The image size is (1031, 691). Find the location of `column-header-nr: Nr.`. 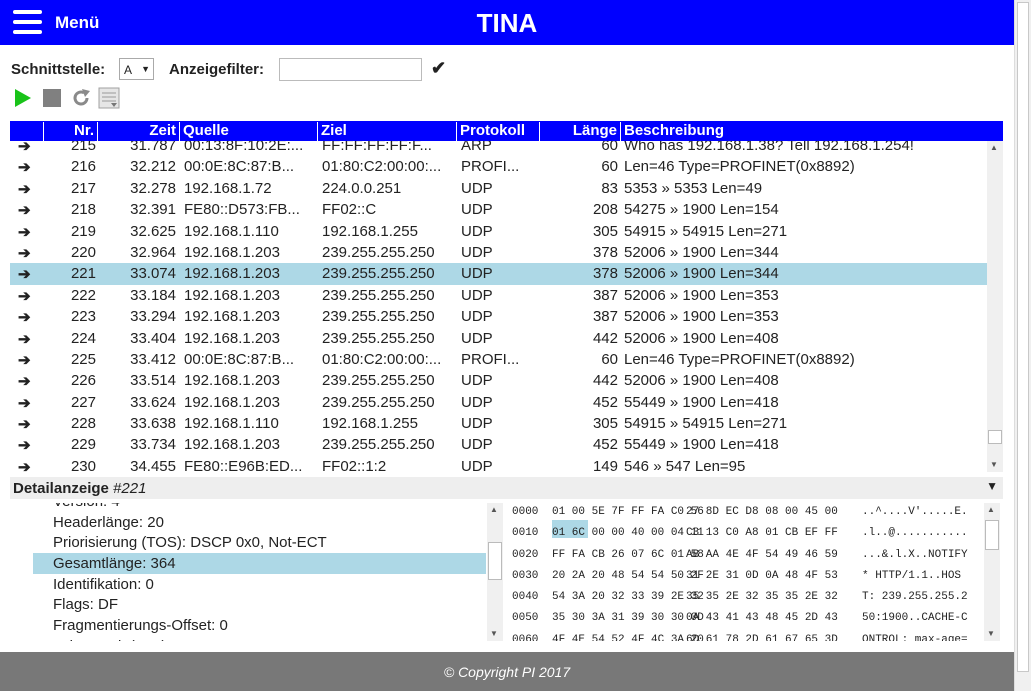

column-header-nr: Nr. is located at coordinates (71, 131).